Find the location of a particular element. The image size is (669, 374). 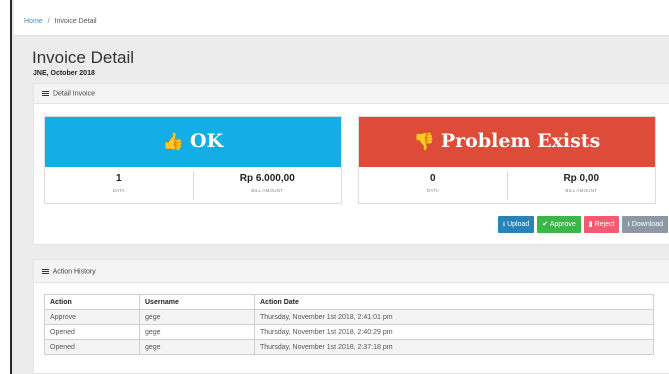

column-header-action-date: Action Date is located at coordinates (454, 302).